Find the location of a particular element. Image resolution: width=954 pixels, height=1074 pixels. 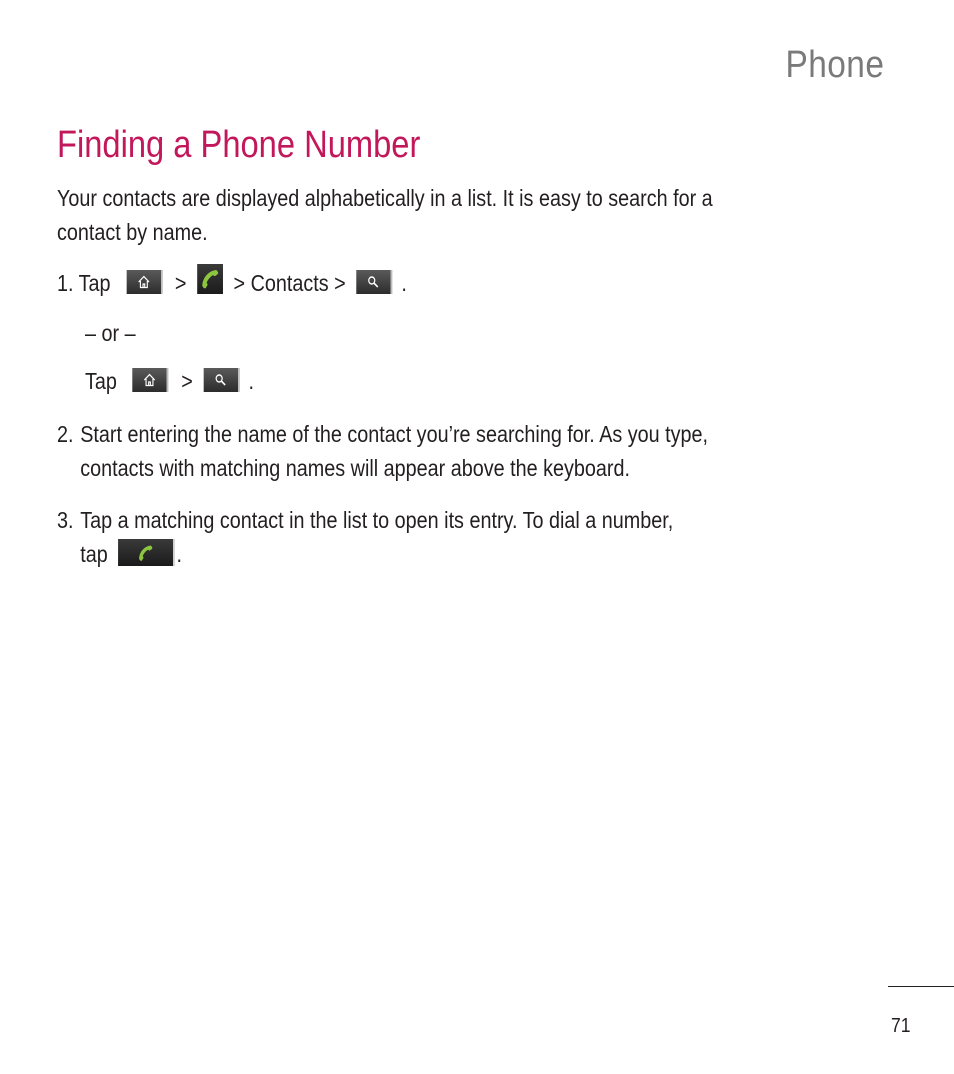

call-button-icon is located at coordinates (146, 553).